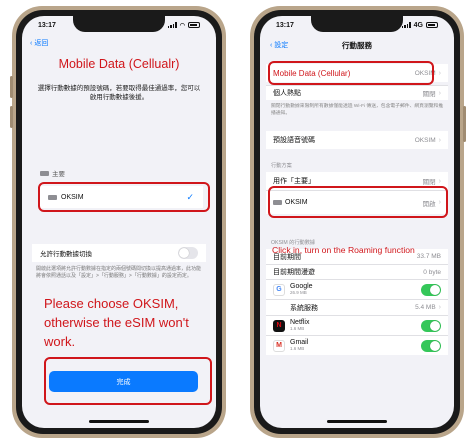 This screenshot has height=443, width=474. Describe the element at coordinates (287, 93) in the screenshot. I see `hotspot-label: 個人熱點` at that location.